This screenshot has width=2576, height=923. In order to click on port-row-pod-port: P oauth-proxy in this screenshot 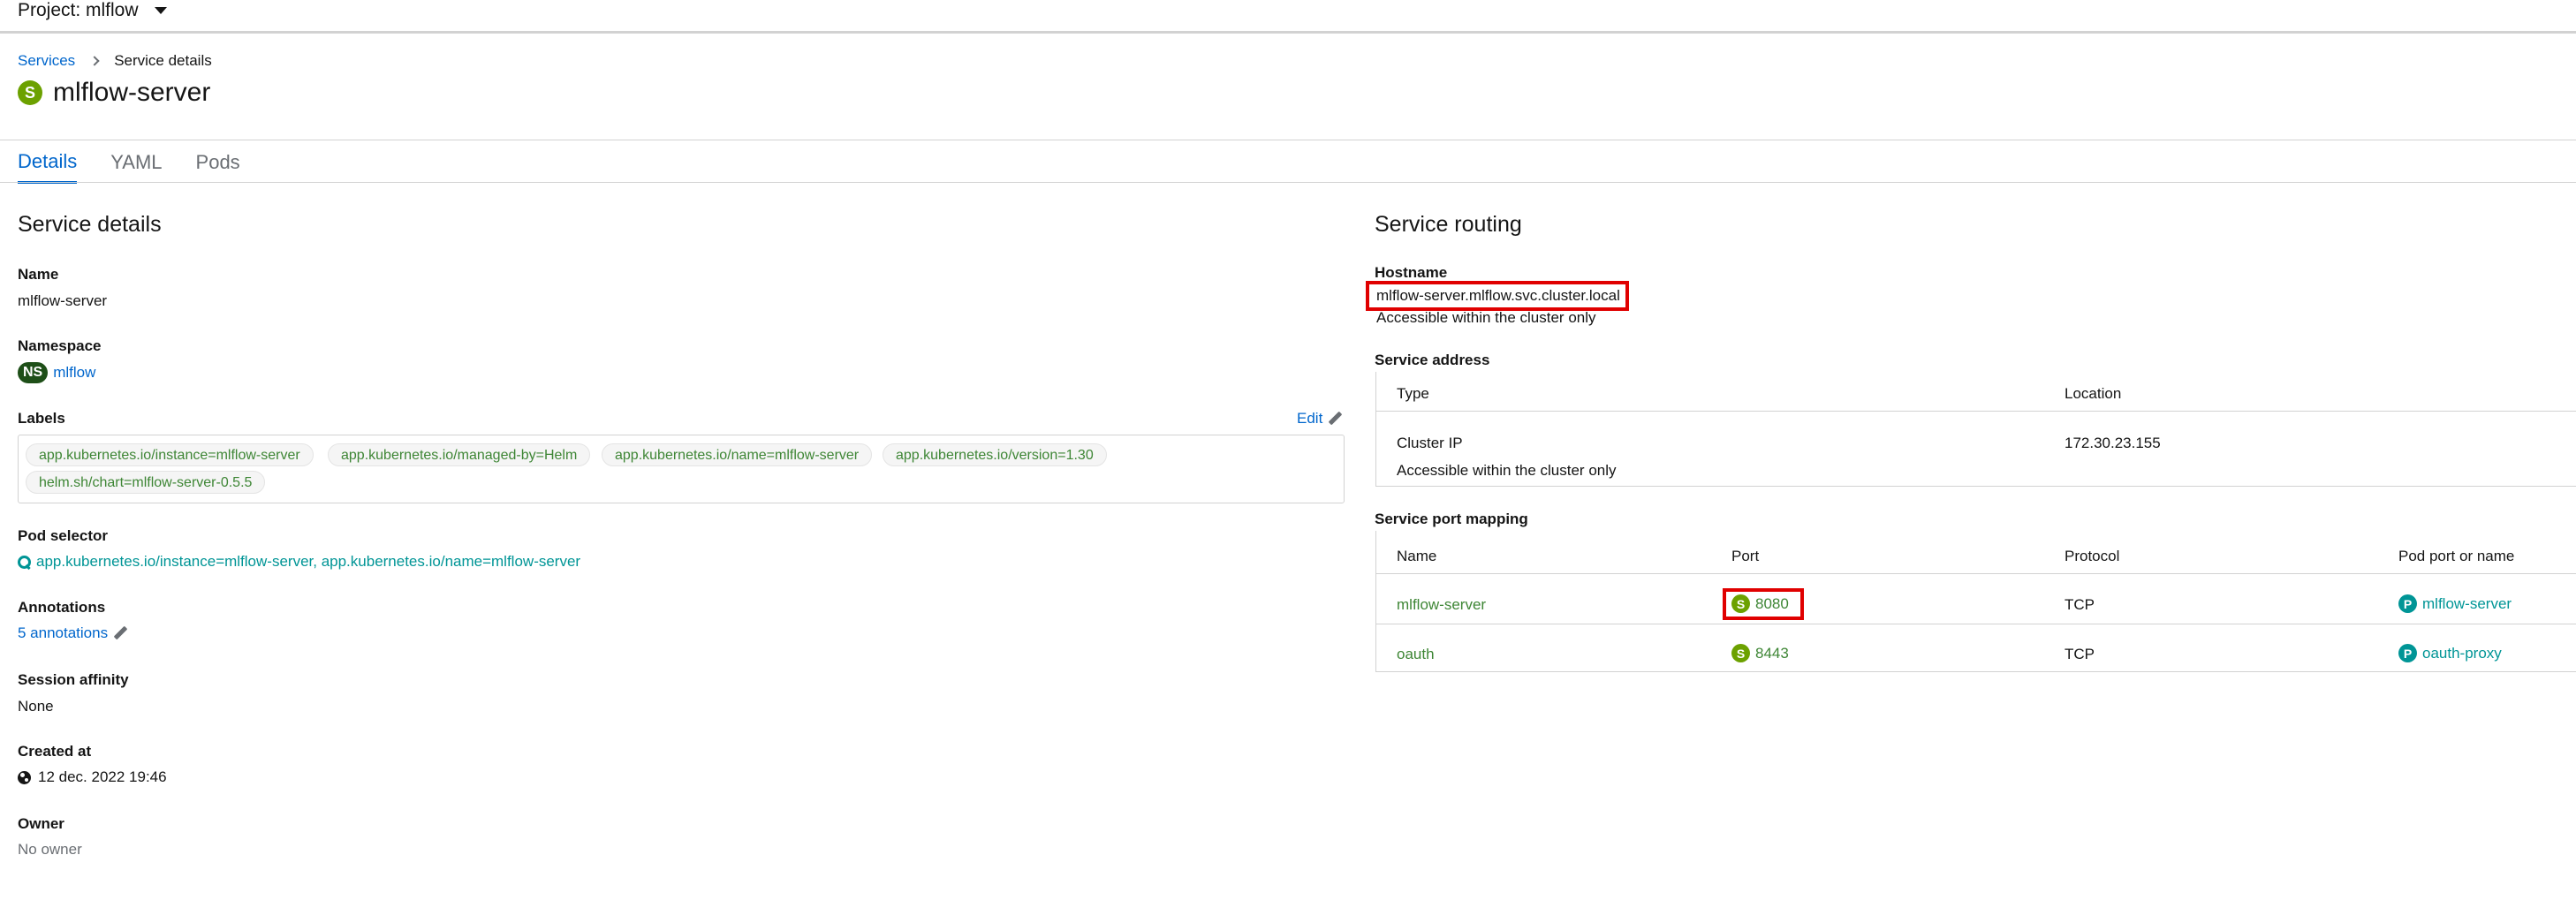, I will do `click(2450, 653)`.